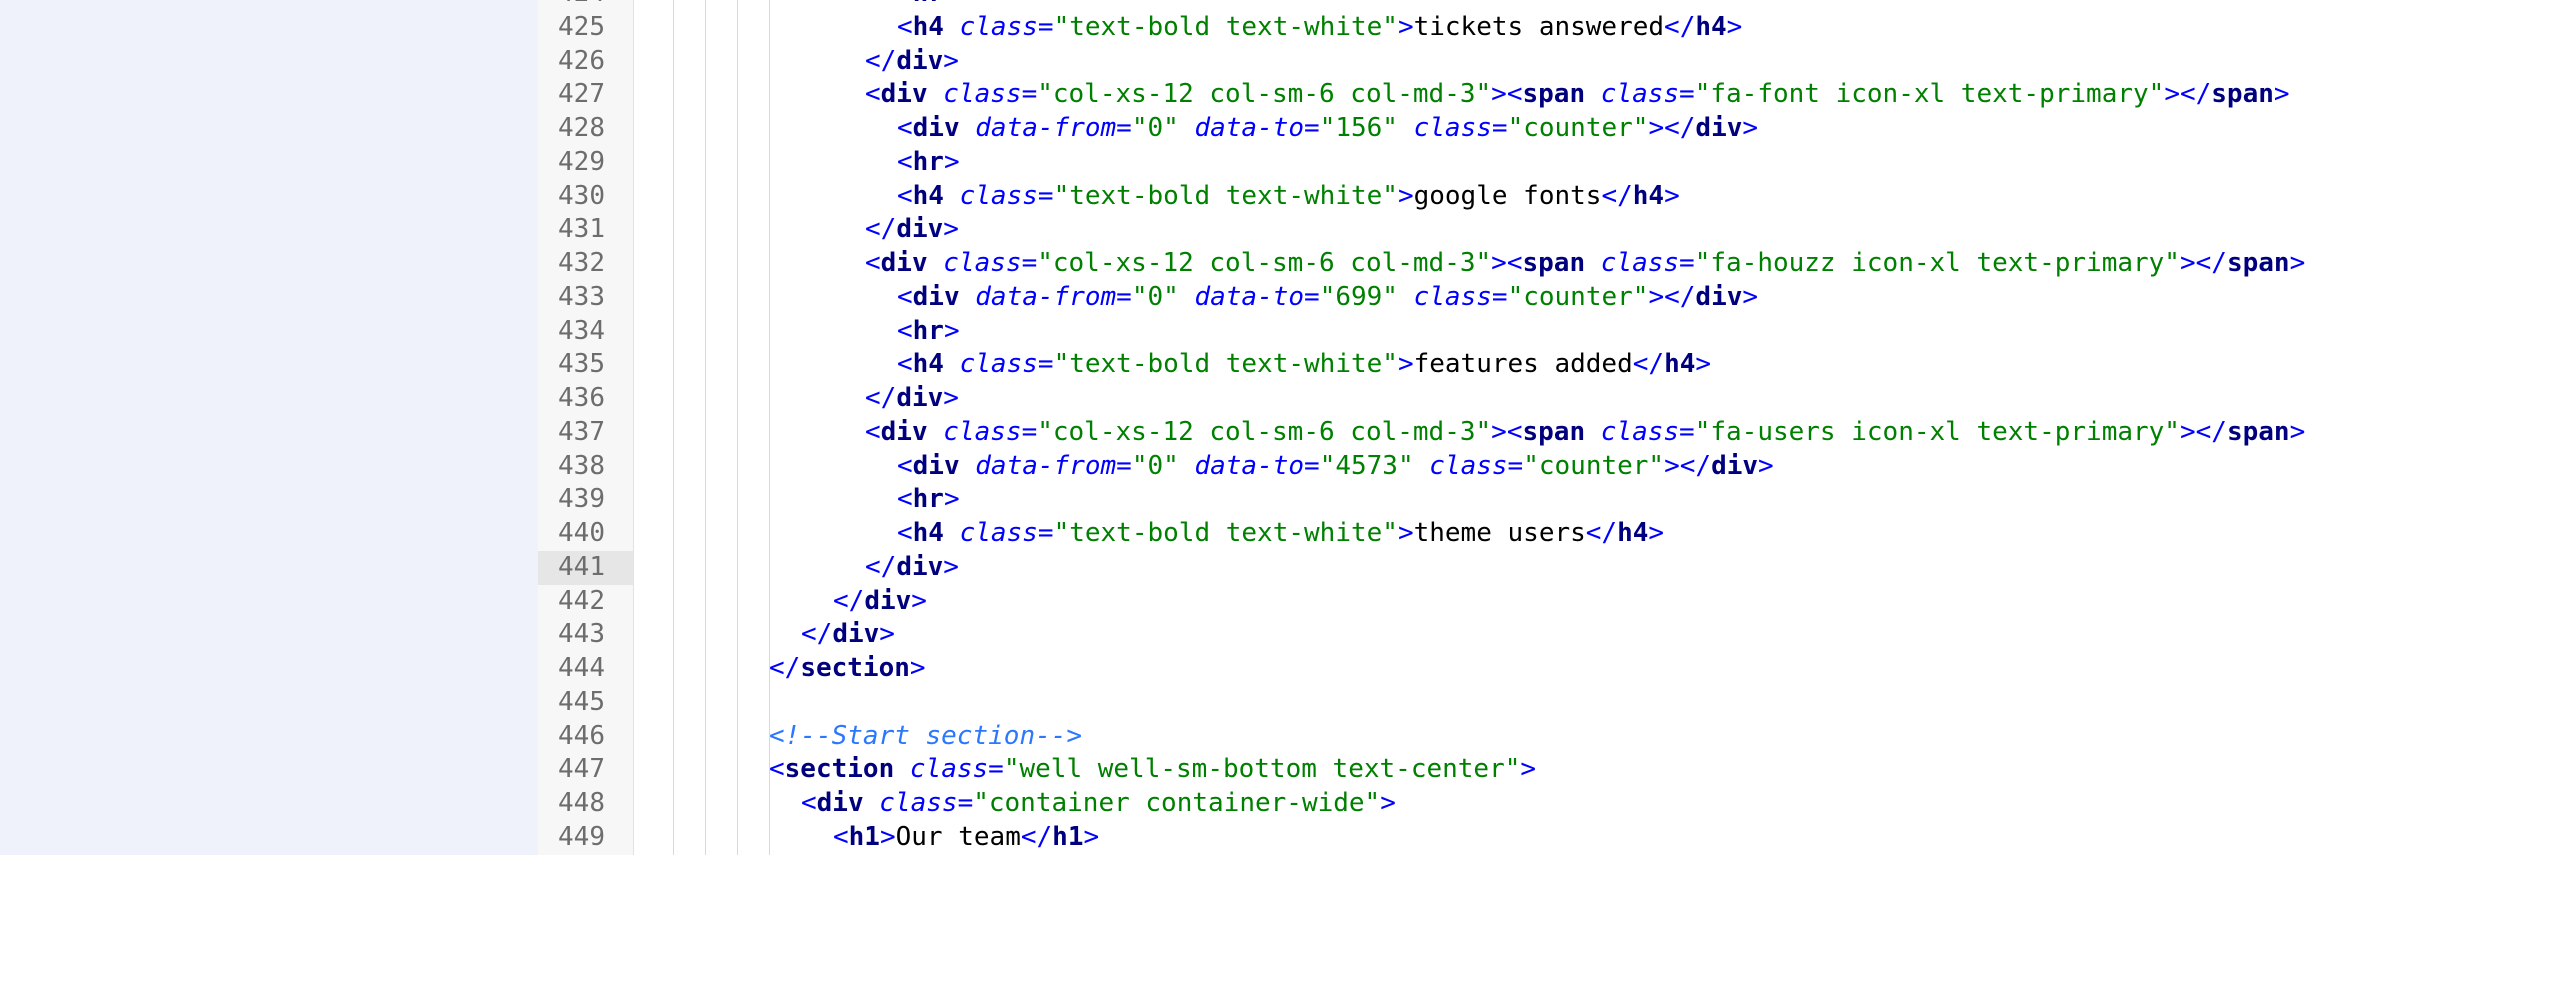 The image size is (2560, 1000). What do you see at coordinates (1549, 669) in the screenshot?
I see `code-line: 444 </section>` at bounding box center [1549, 669].